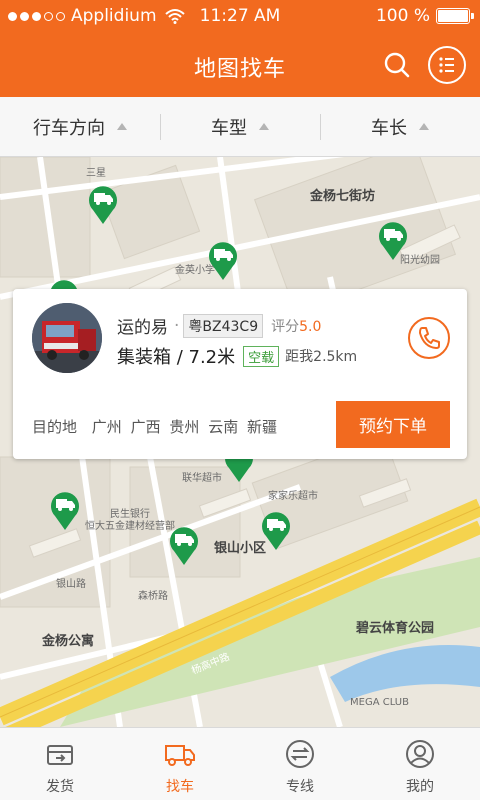 The image size is (480, 800). What do you see at coordinates (455, 16) in the screenshot?
I see `battery-icon` at bounding box center [455, 16].